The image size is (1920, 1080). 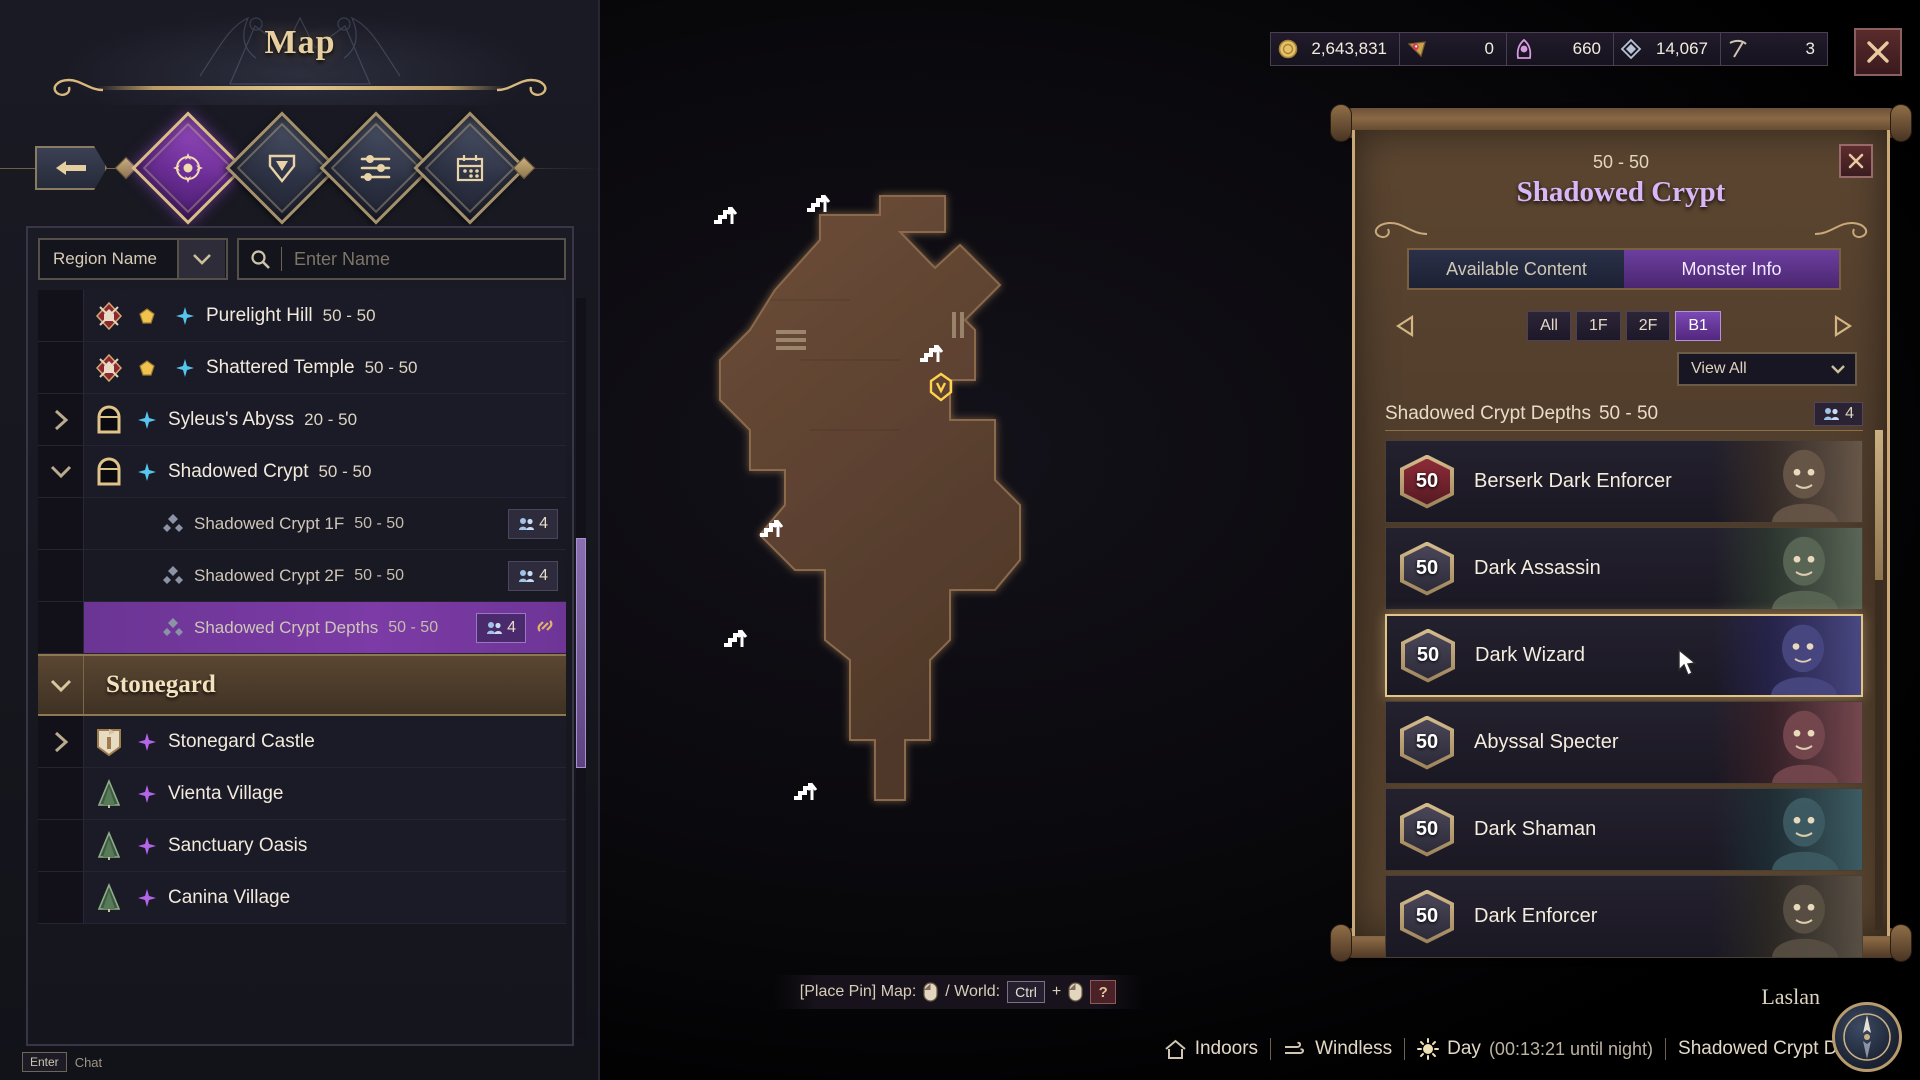 I want to click on player-position-marker, so click(x=941, y=387).